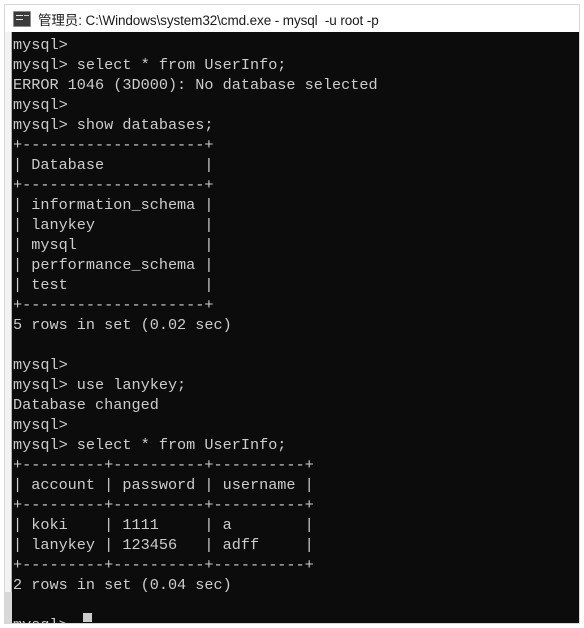 The width and height of the screenshot is (584, 628). Describe the element at coordinates (113, 265) in the screenshot. I see `terminal-line: | performance_schema |` at that location.